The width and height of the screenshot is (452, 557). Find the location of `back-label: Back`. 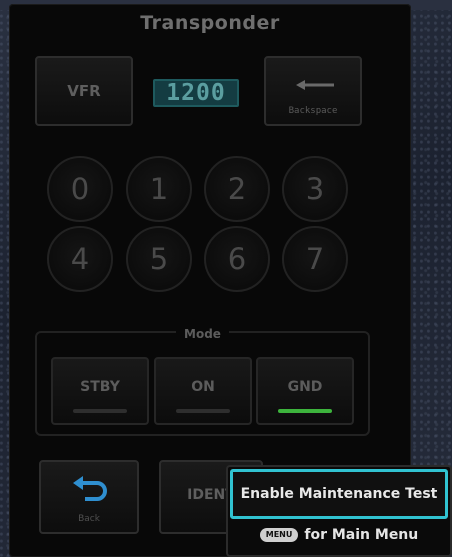

back-label: Back is located at coordinates (89, 519).